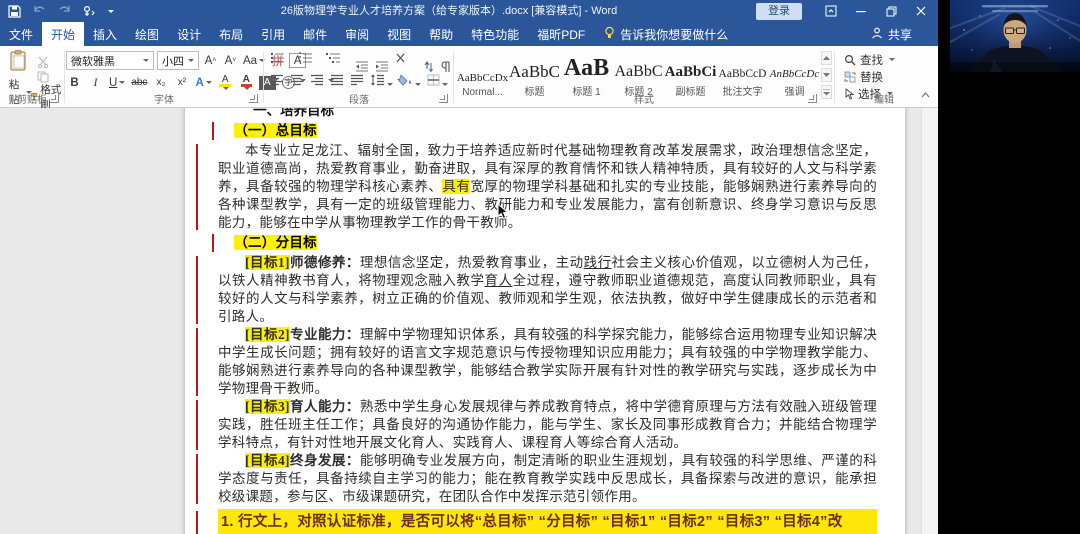  I want to click on doc-heading: （一）总目标, so click(544, 131).